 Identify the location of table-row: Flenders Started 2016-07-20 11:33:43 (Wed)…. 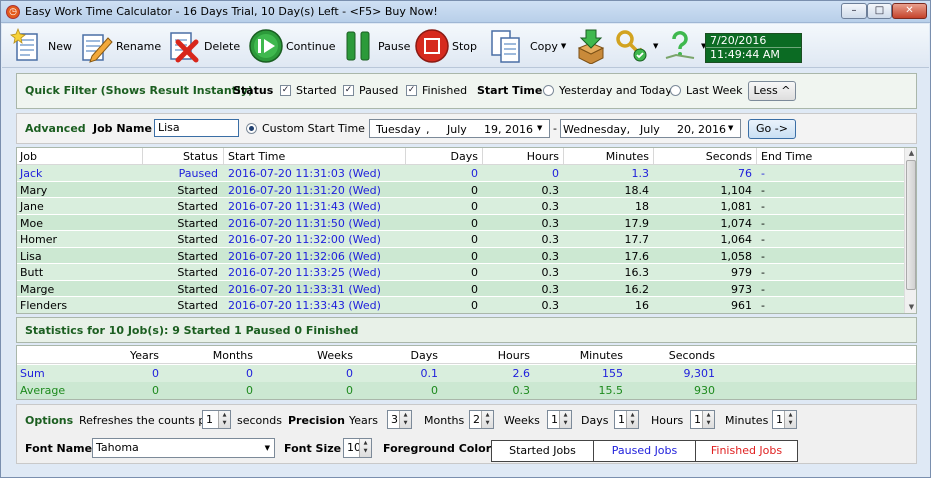
(460, 305).